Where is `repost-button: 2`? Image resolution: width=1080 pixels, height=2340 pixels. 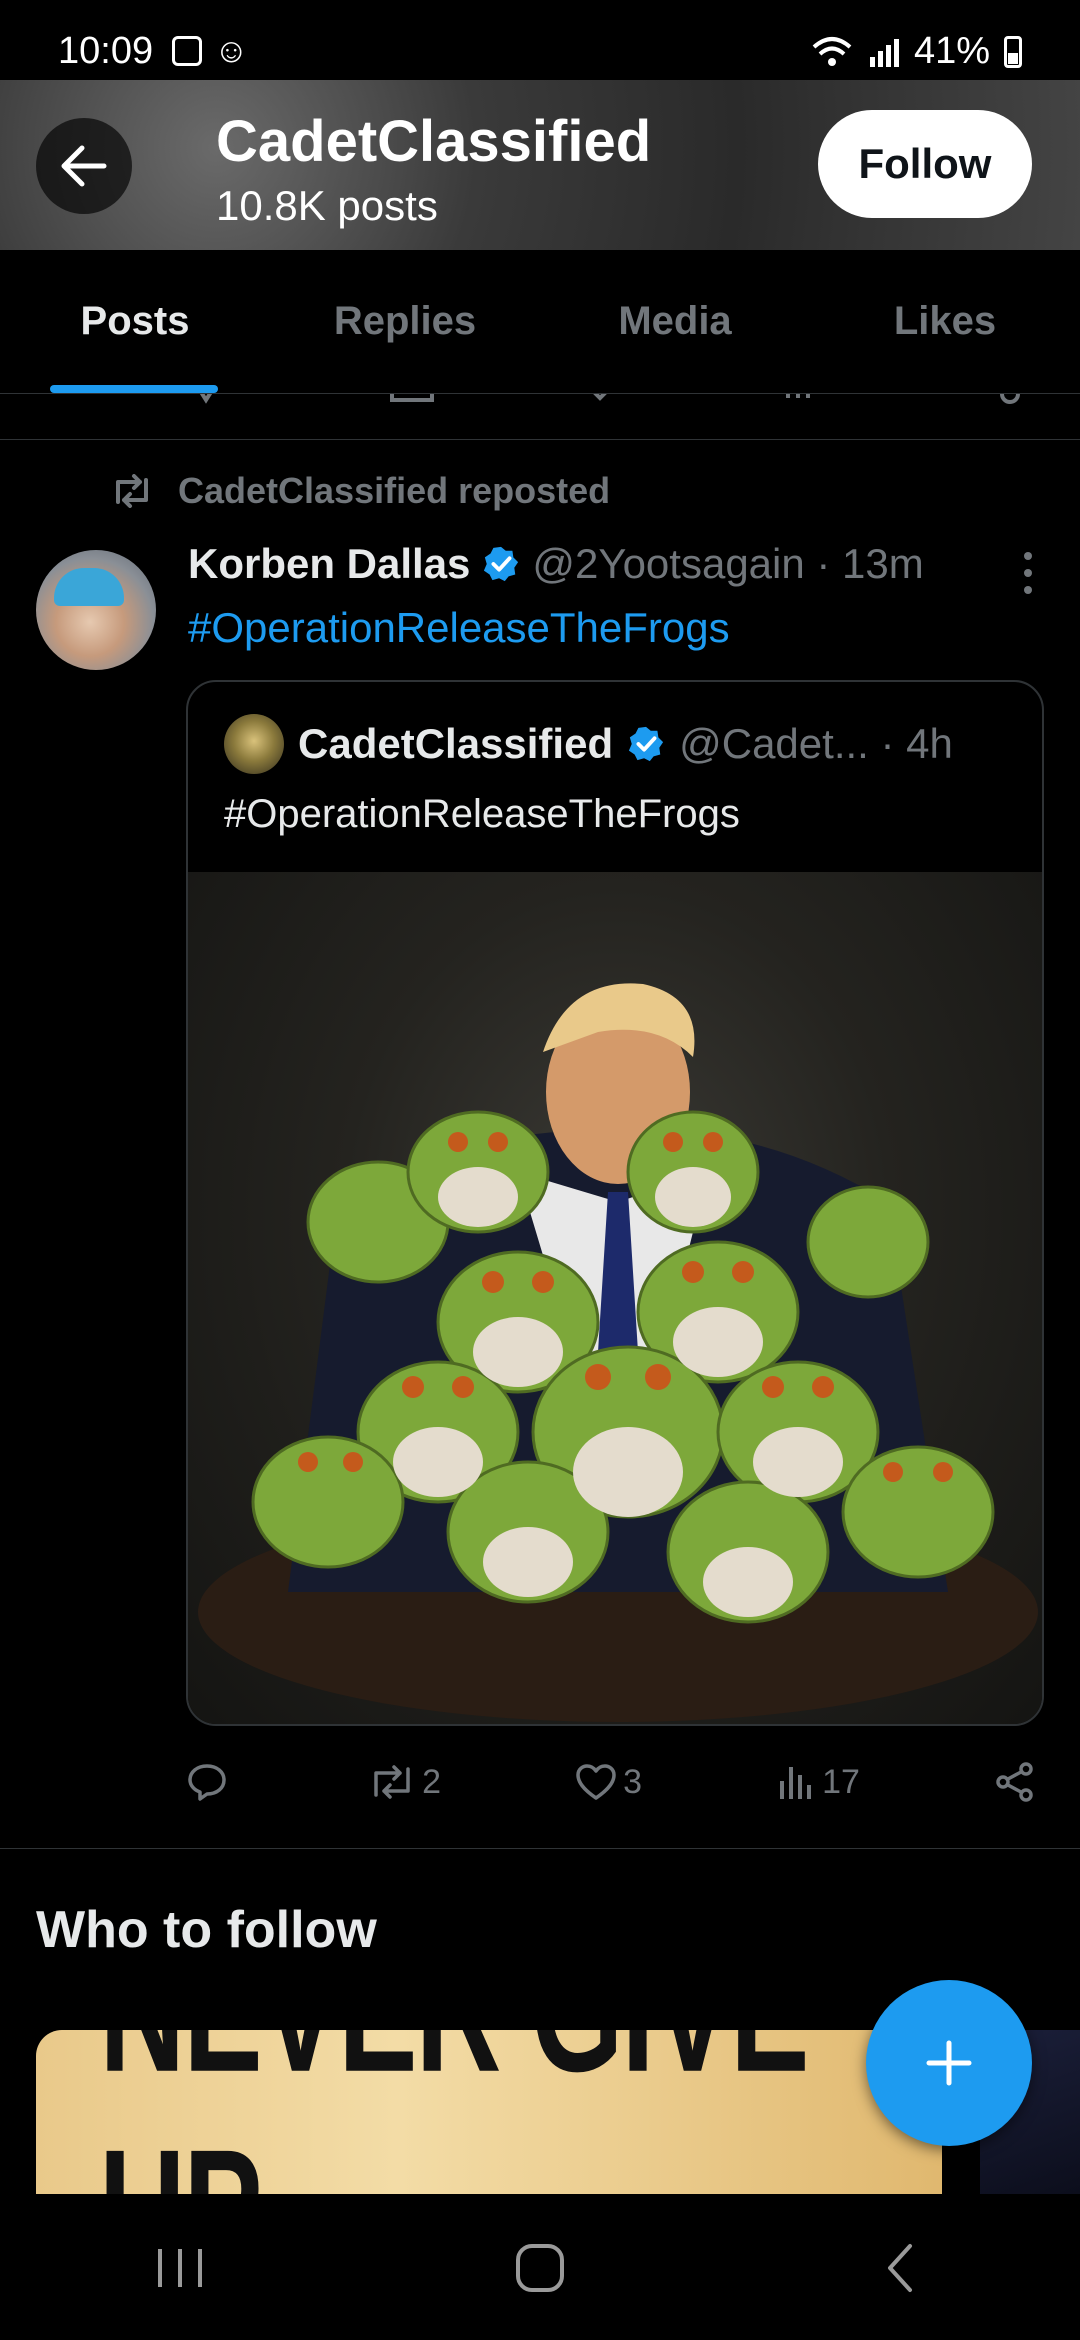
repost-button: 2 is located at coordinates (404, 1782).